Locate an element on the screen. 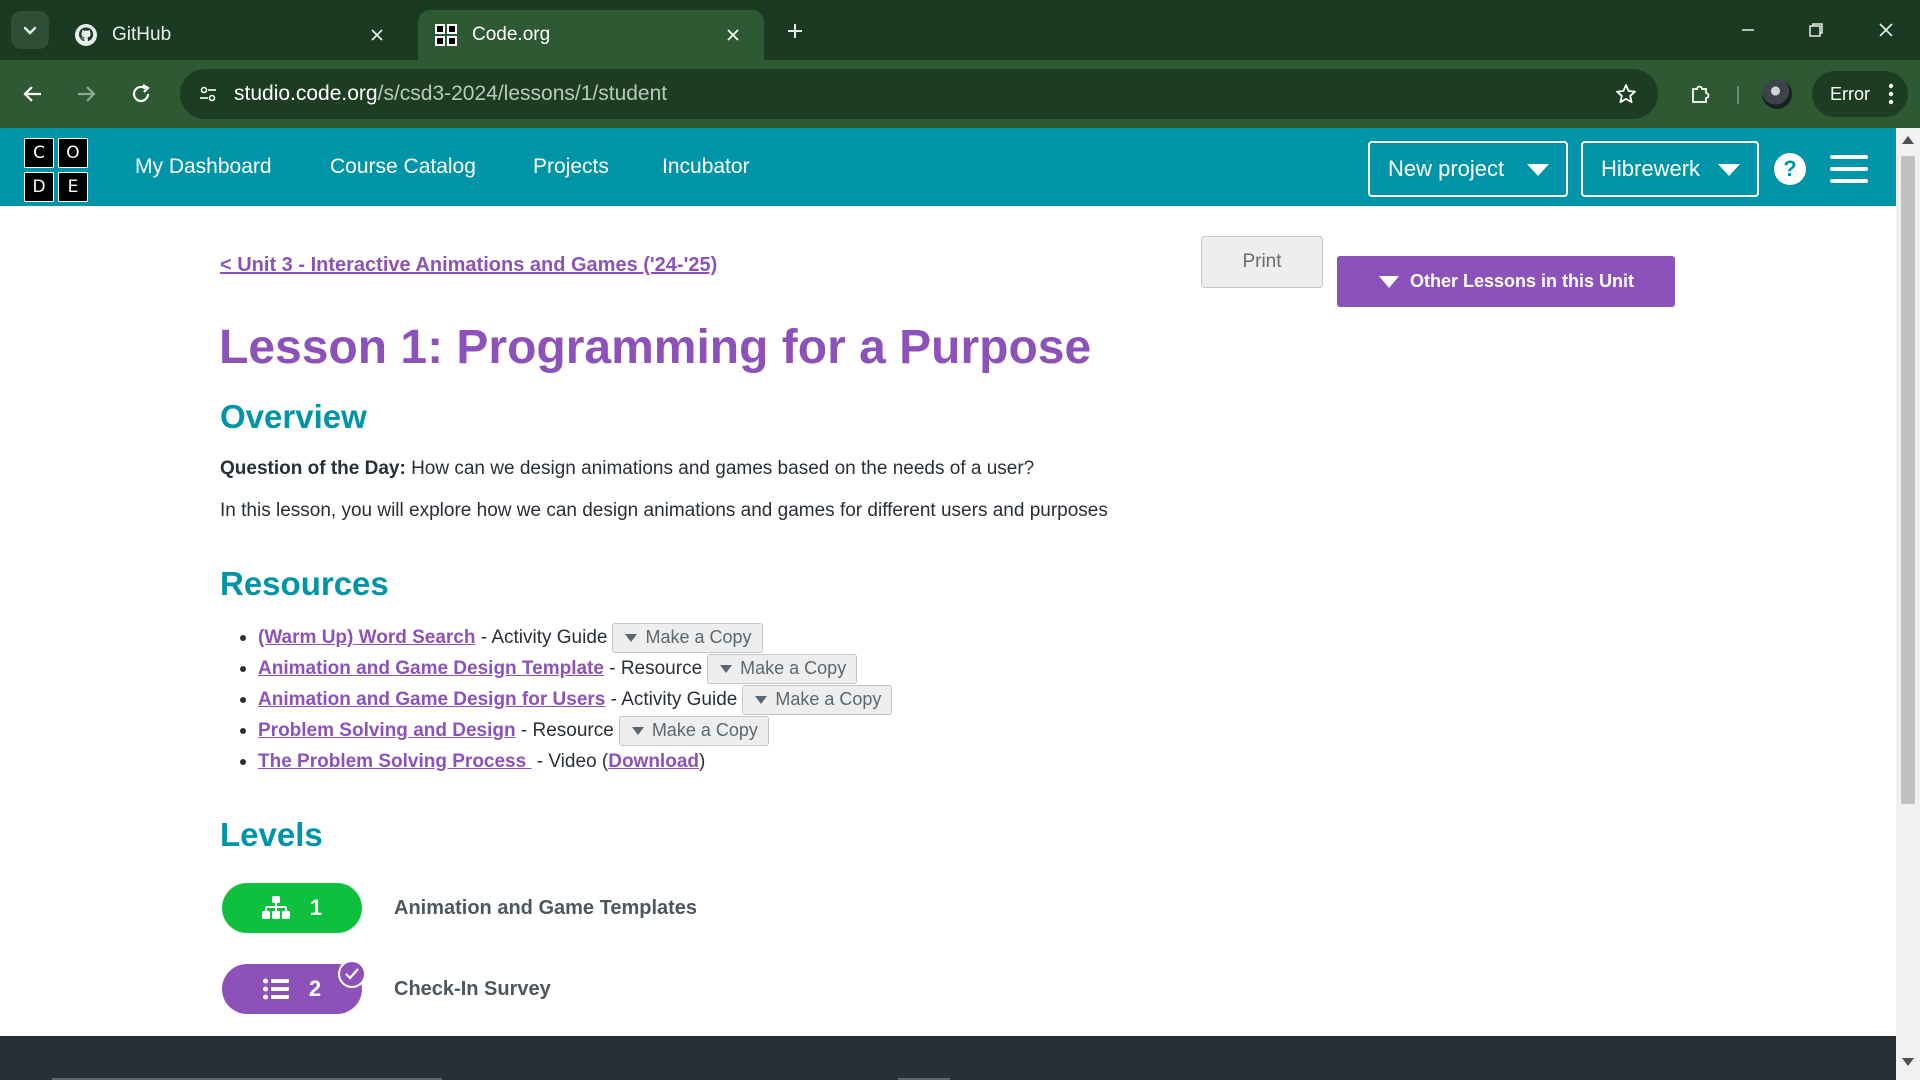  url-path: /s/csd3-2024/lessons/1/student is located at coordinates (522, 93).